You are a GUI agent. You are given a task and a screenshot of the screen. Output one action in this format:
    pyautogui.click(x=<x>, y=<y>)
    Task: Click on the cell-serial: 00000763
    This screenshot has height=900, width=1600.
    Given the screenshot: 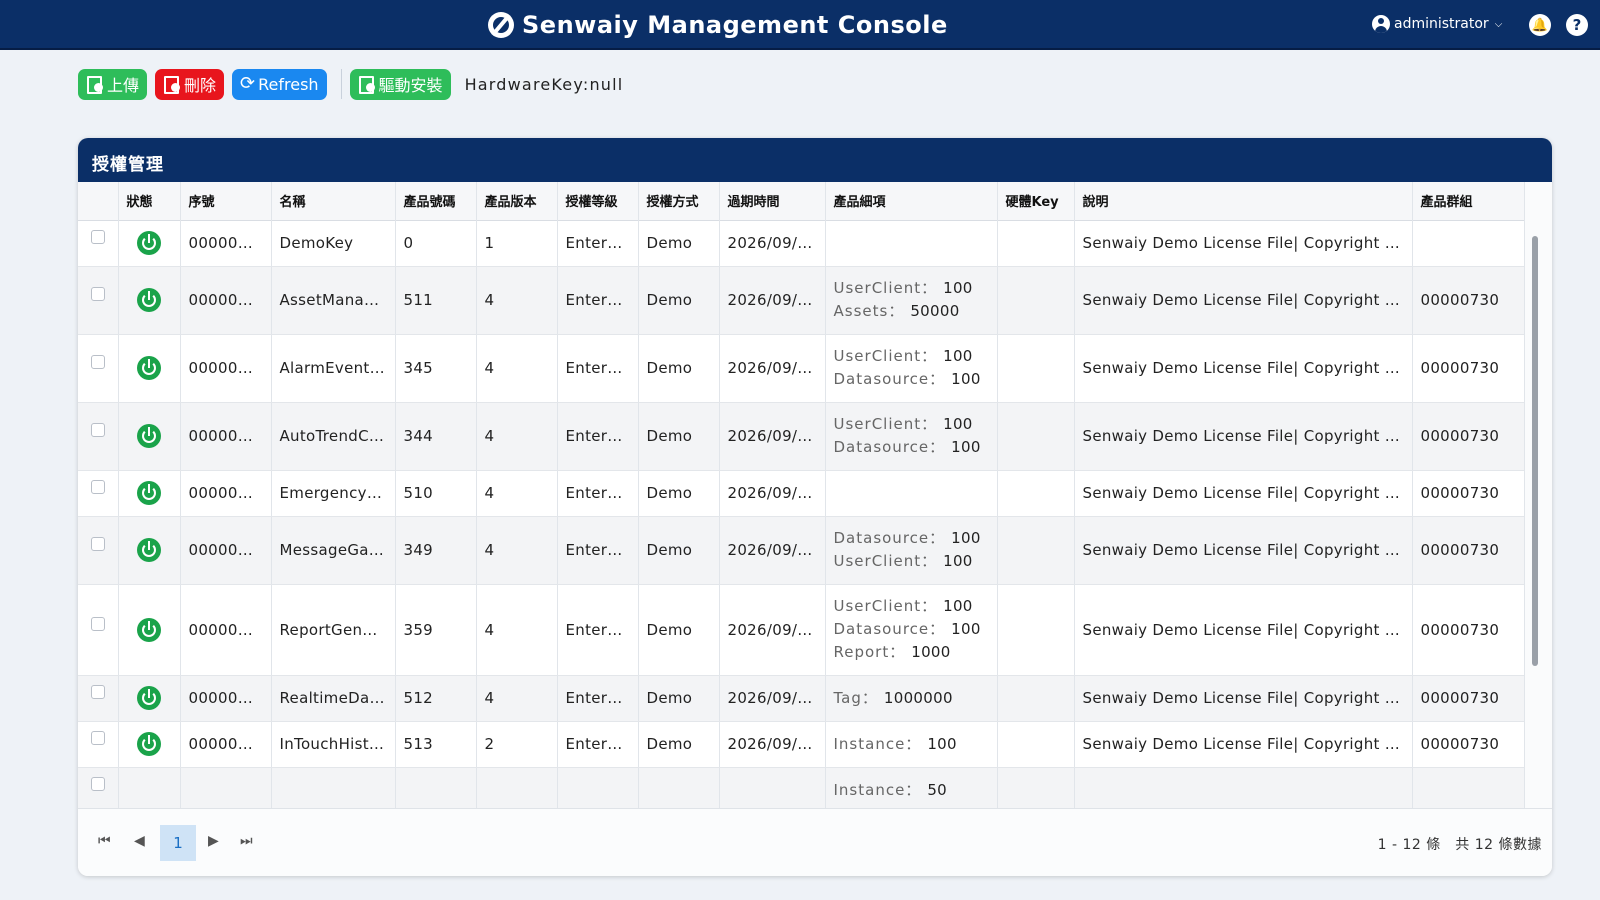 What is the action you would take?
    pyautogui.click(x=226, y=436)
    